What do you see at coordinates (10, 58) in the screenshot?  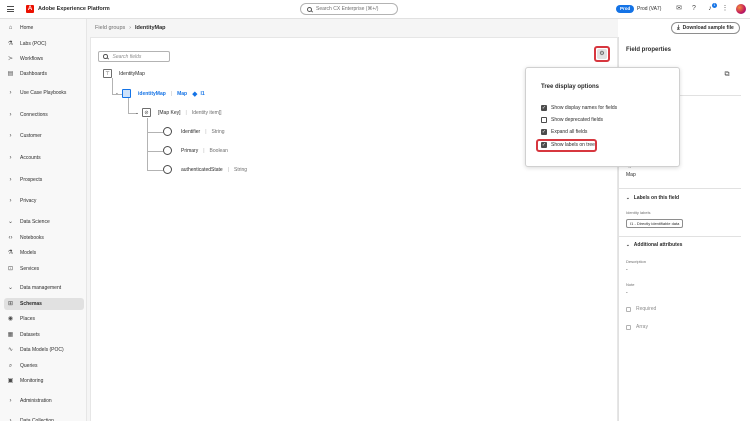 I see `workflow-icon: ≻` at bounding box center [10, 58].